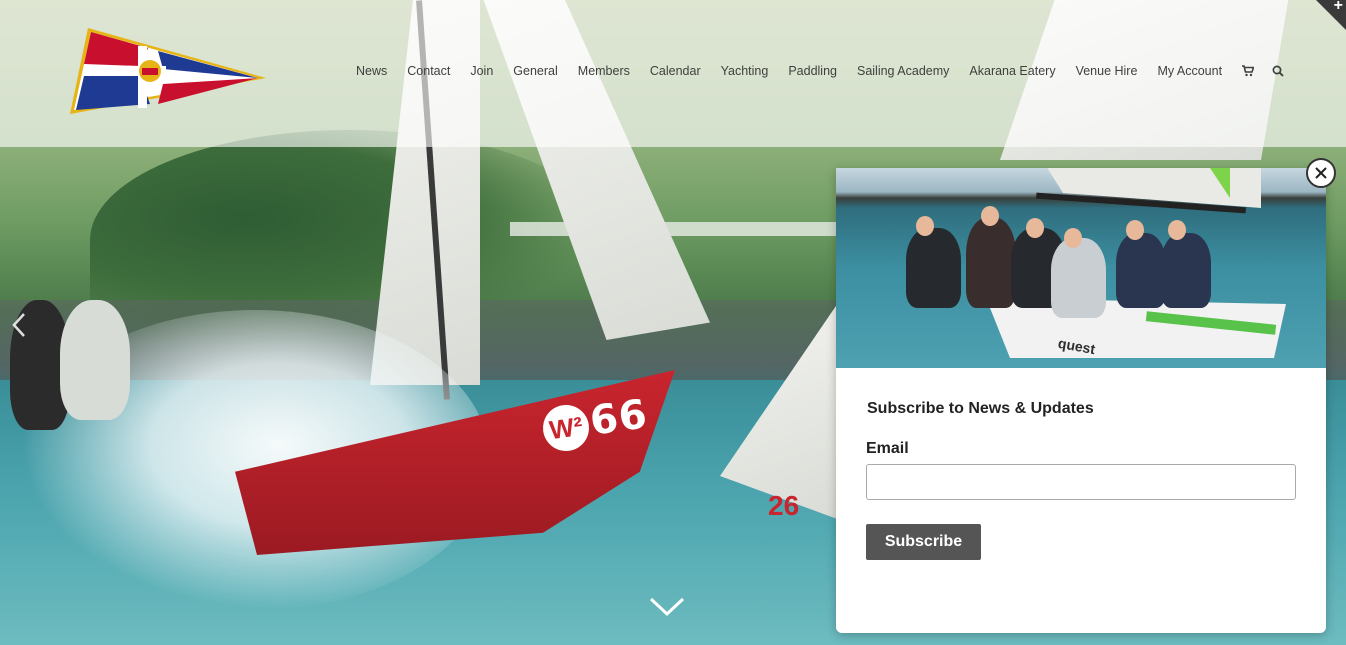  I want to click on nav-paddling: Paddling, so click(812, 71).